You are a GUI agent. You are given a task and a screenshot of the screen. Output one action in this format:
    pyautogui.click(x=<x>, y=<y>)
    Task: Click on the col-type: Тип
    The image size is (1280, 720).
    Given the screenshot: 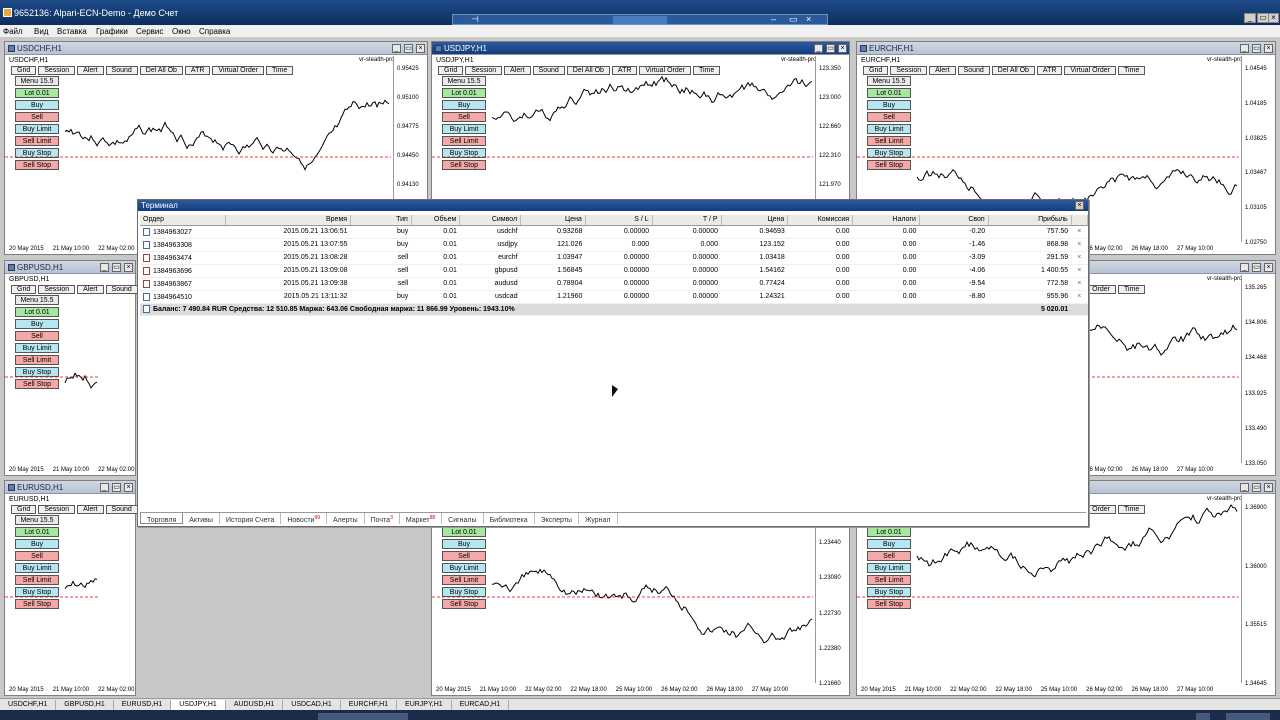 What is the action you would take?
    pyautogui.click(x=381, y=220)
    